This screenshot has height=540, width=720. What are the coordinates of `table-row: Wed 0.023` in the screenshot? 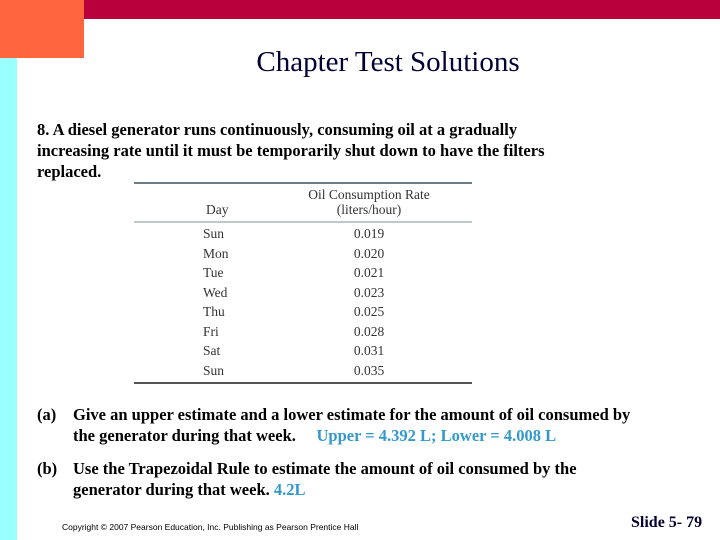 It's located at (303, 295).